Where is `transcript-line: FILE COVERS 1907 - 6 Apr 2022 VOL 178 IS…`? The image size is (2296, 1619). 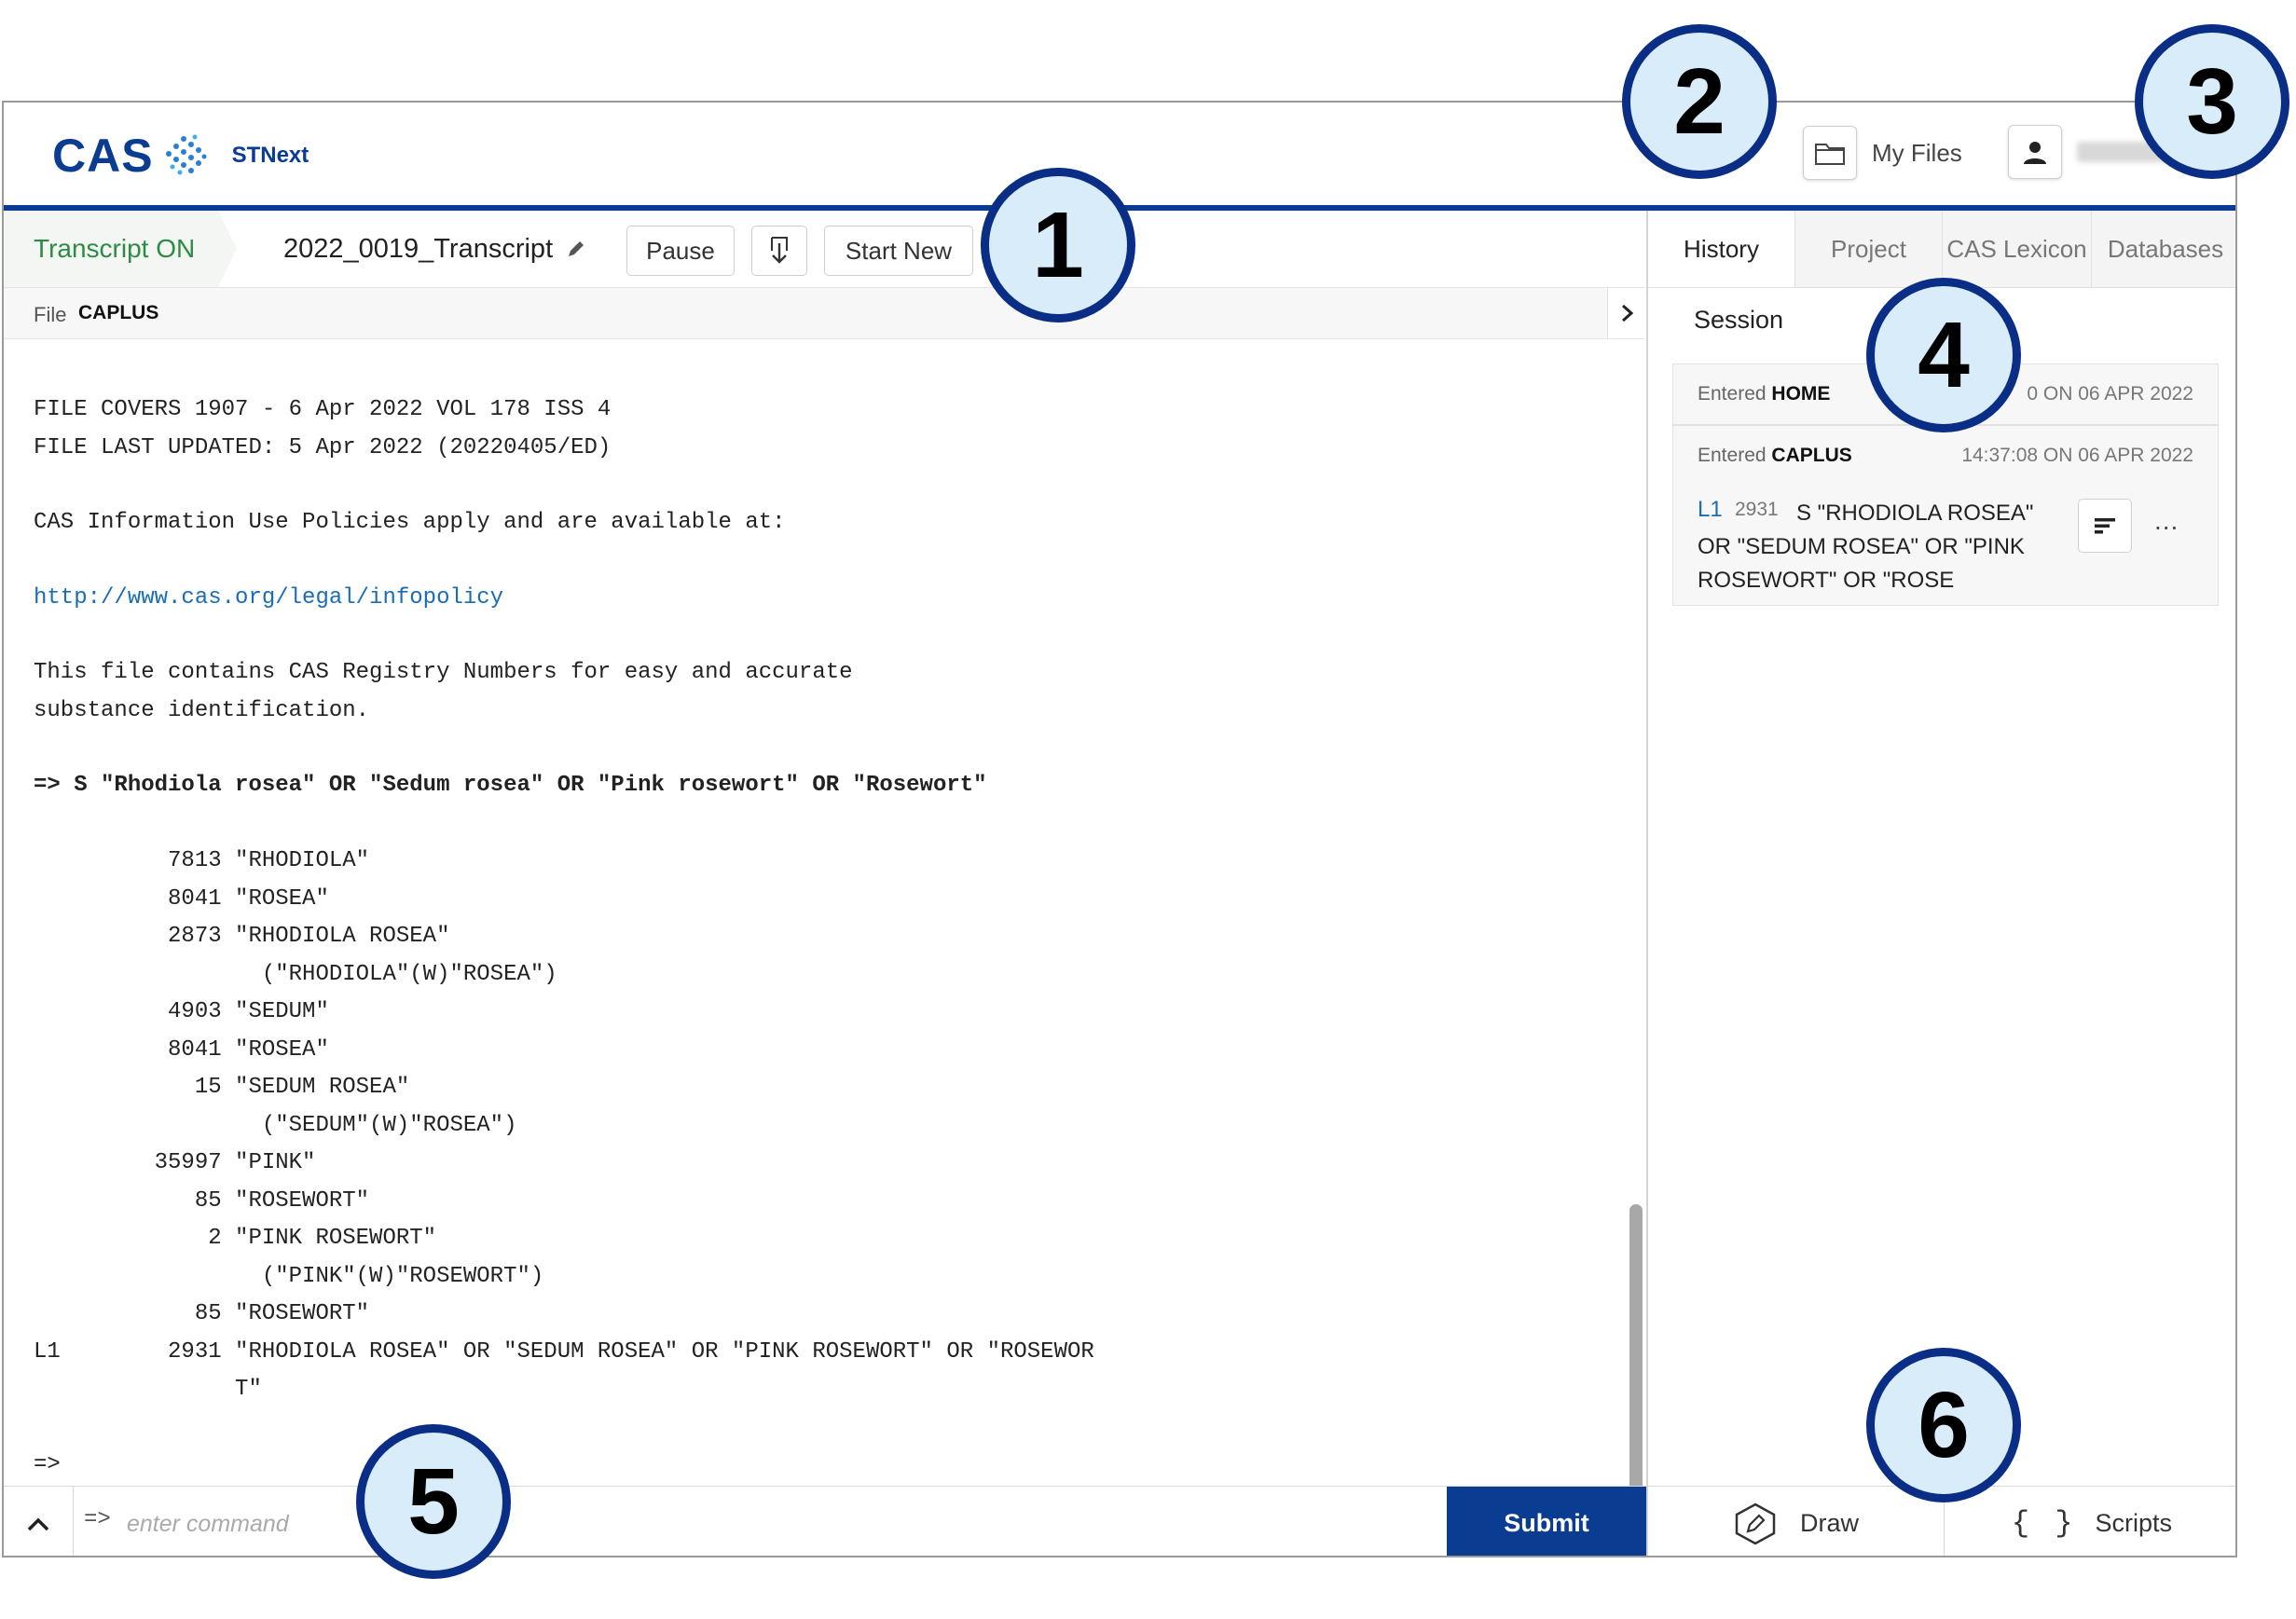
transcript-line: FILE COVERS 1907 - 6 Apr 2022 VOL 178 IS… is located at coordinates (323, 409).